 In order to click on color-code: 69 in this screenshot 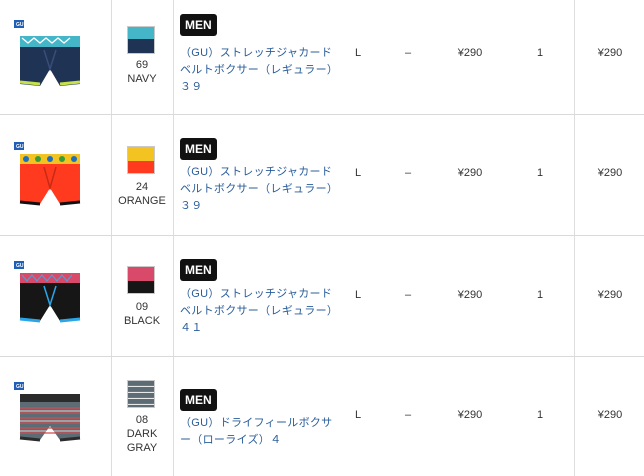, I will do `click(142, 65)`.